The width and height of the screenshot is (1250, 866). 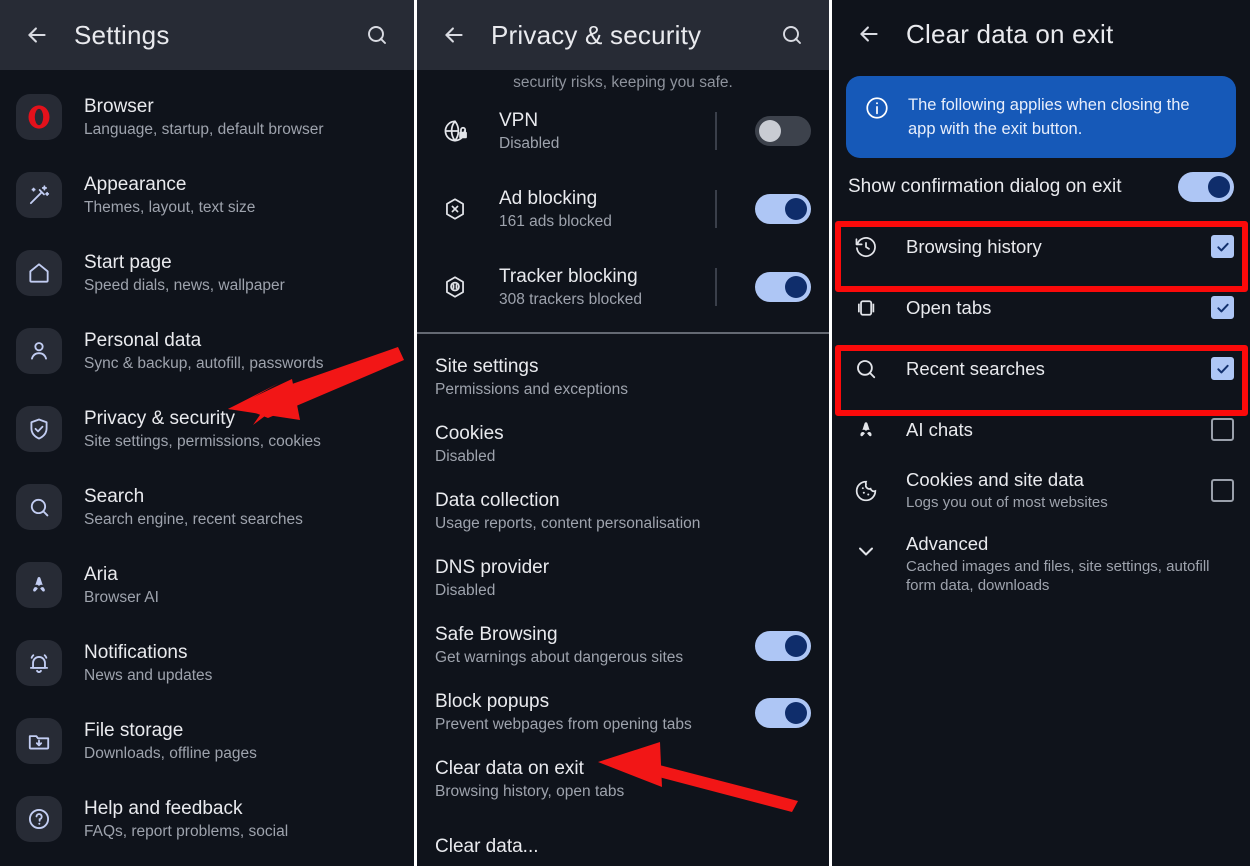 I want to click on row-open-tabs: Open tabs, so click(x=1041, y=307).